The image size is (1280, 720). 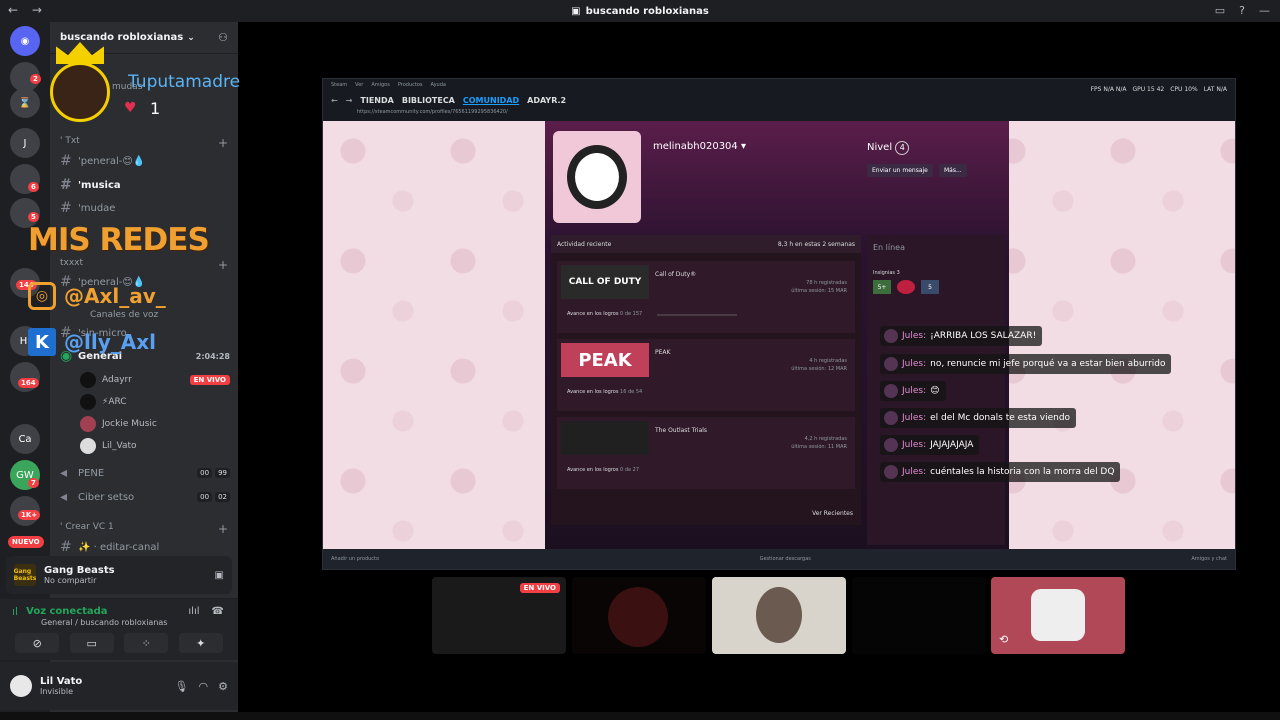 What do you see at coordinates (42, 296) in the screenshot?
I see `instagram-icon: ◎` at bounding box center [42, 296].